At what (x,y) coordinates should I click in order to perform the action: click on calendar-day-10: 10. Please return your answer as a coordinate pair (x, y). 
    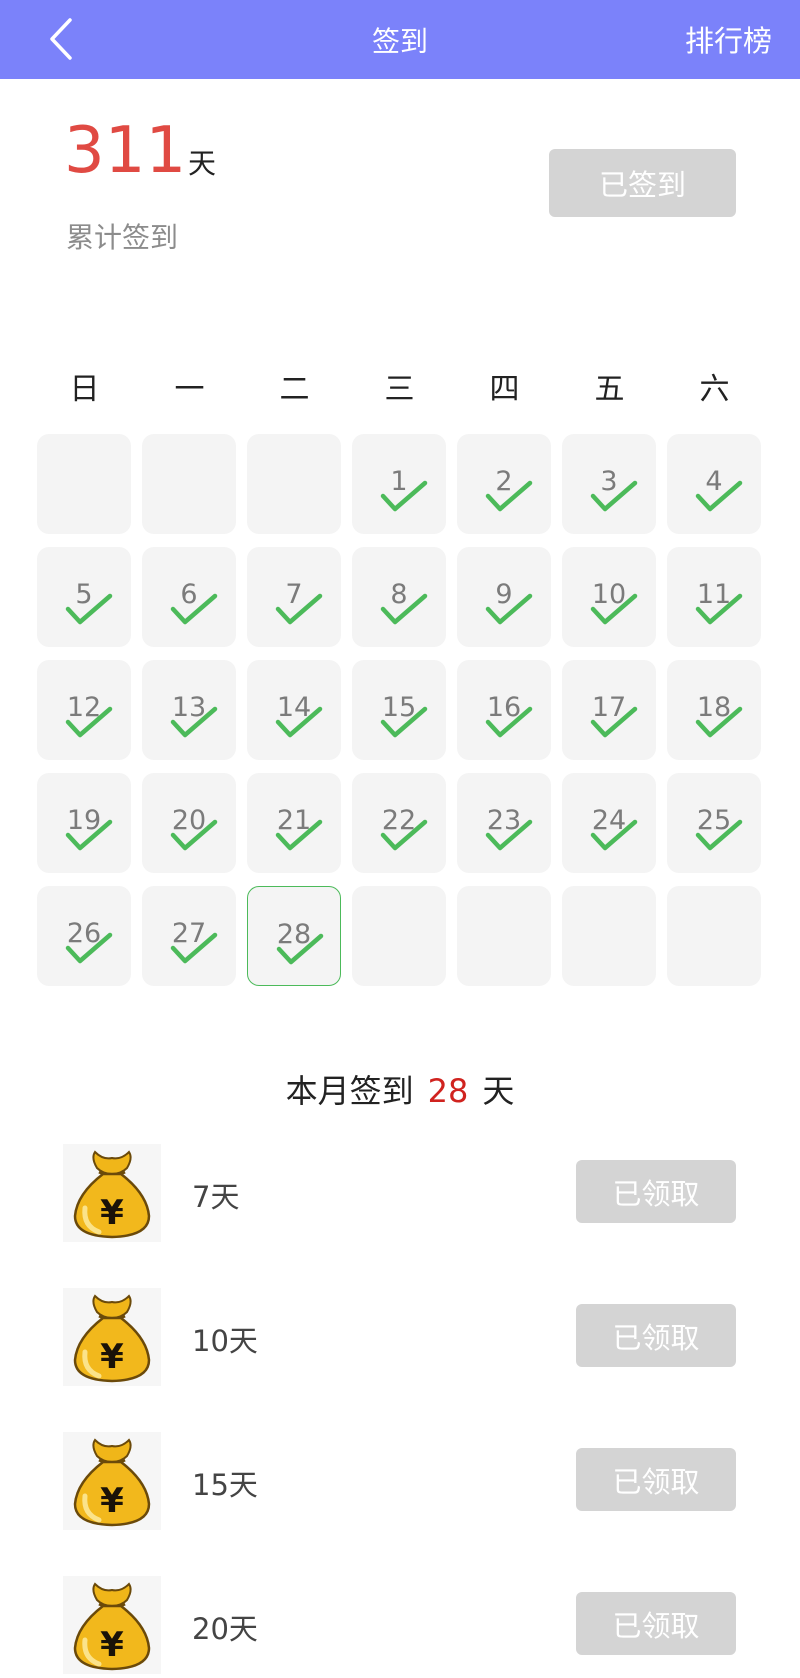
    Looking at the image, I should click on (609, 597).